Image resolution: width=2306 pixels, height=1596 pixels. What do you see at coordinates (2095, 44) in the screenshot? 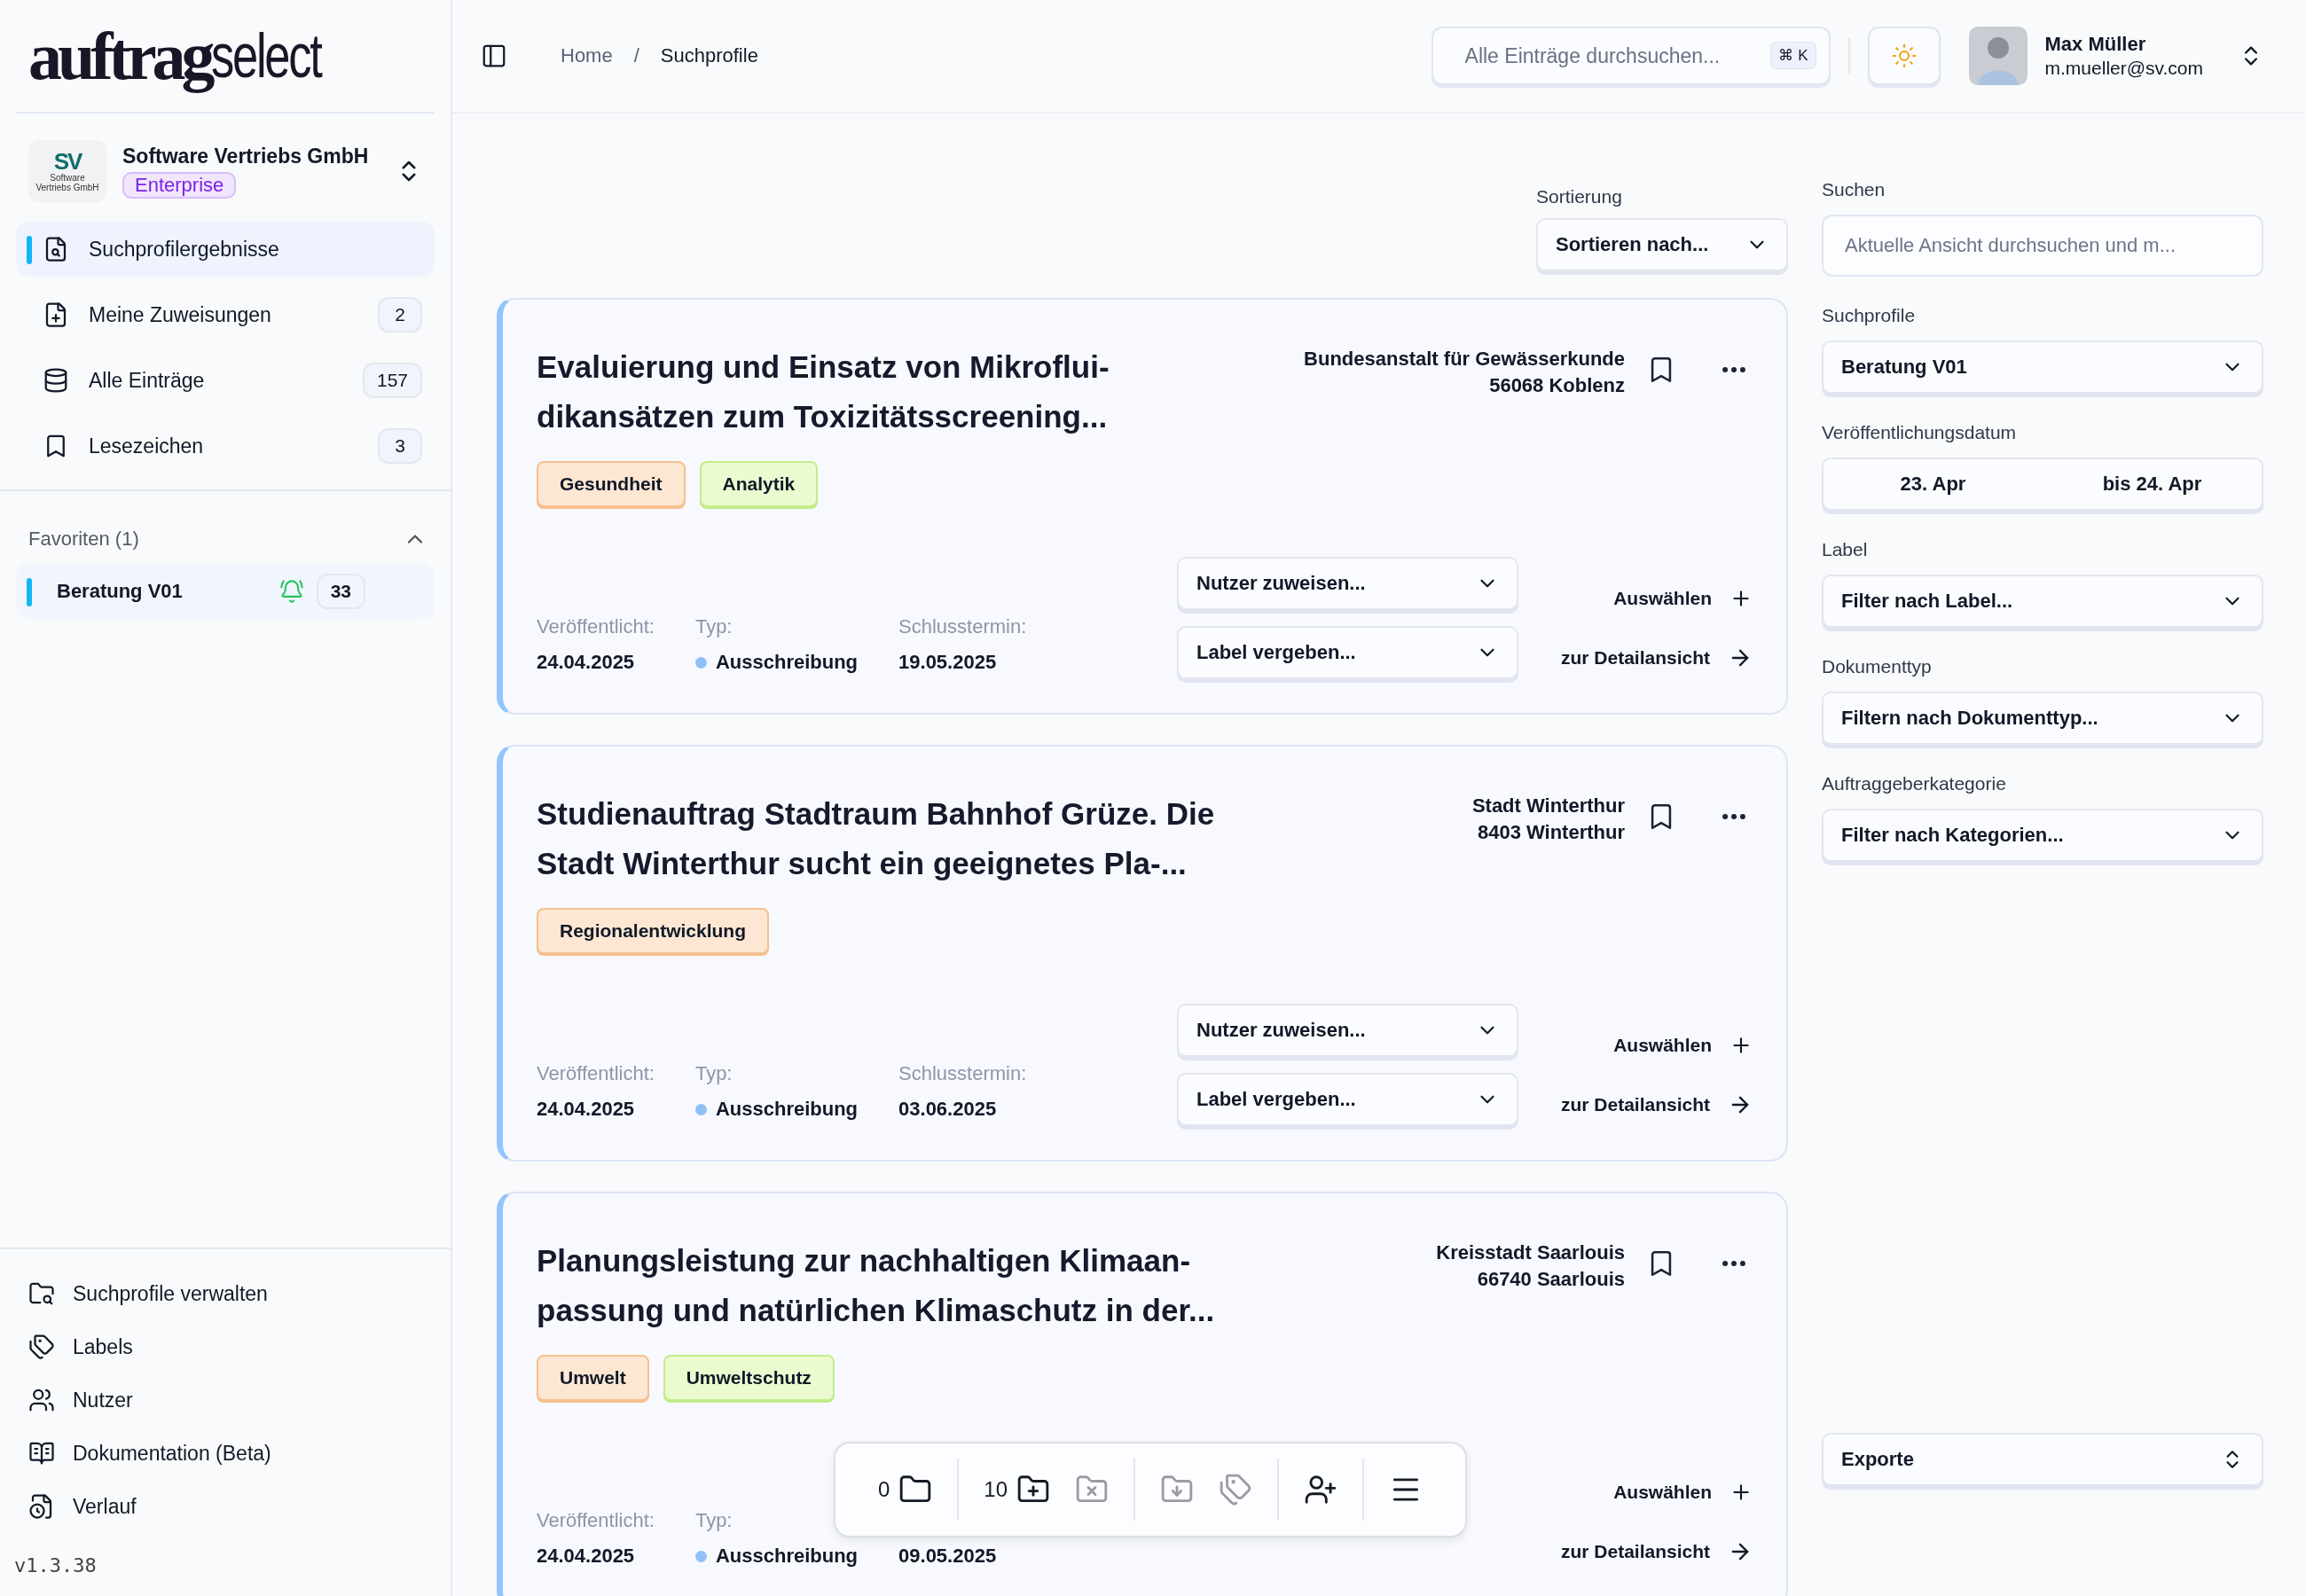
I see `user-name: Max Müller` at bounding box center [2095, 44].